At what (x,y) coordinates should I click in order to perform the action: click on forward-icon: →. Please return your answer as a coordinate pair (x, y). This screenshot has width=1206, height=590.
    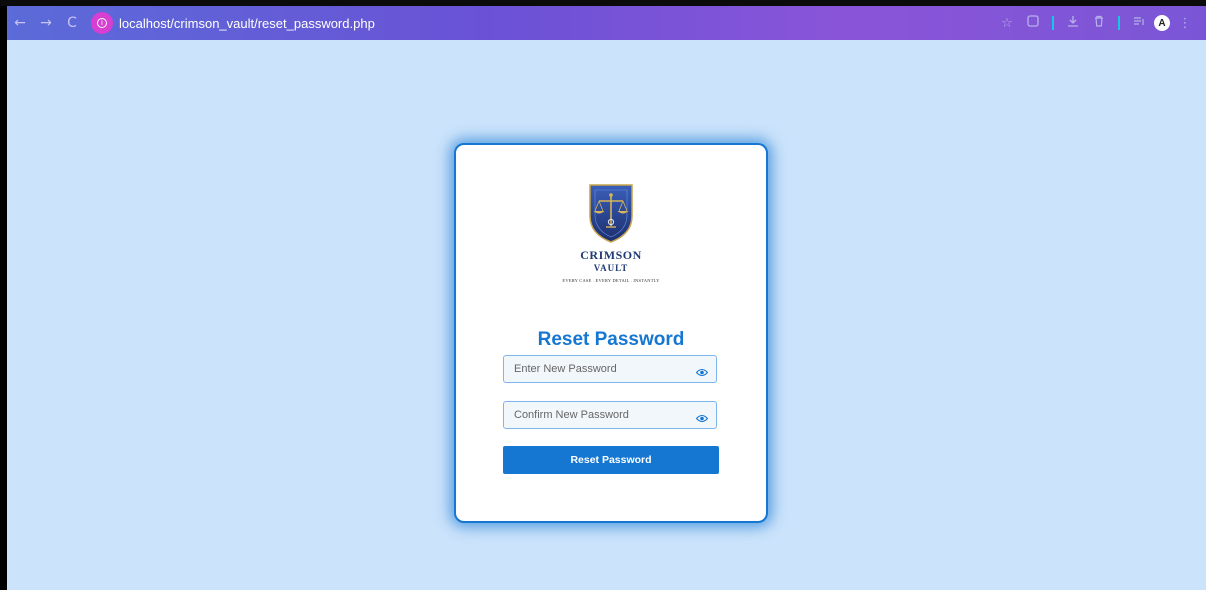
    Looking at the image, I should click on (46, 23).